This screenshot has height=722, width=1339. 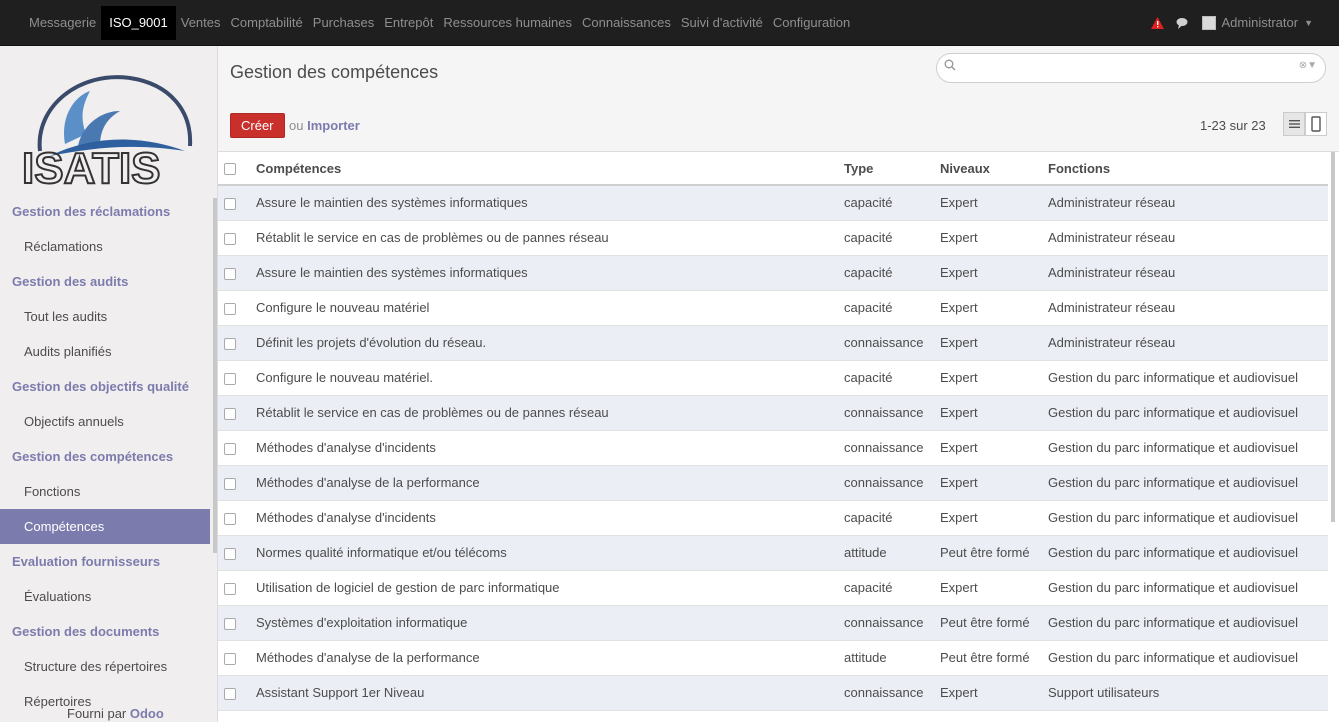 What do you see at coordinates (333, 125) in the screenshot?
I see `import-link: Importer` at bounding box center [333, 125].